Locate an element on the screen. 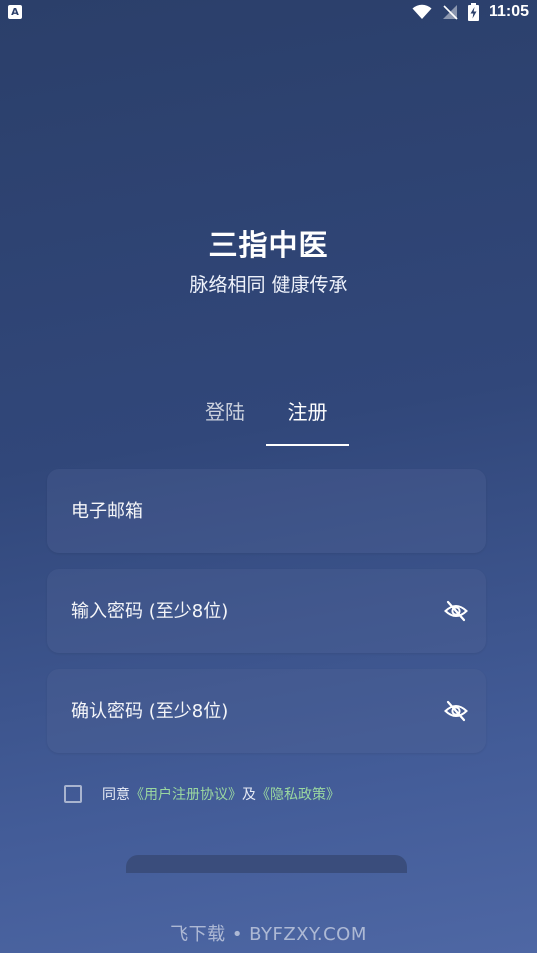  tab-register: 注册 is located at coordinates (307, 421).